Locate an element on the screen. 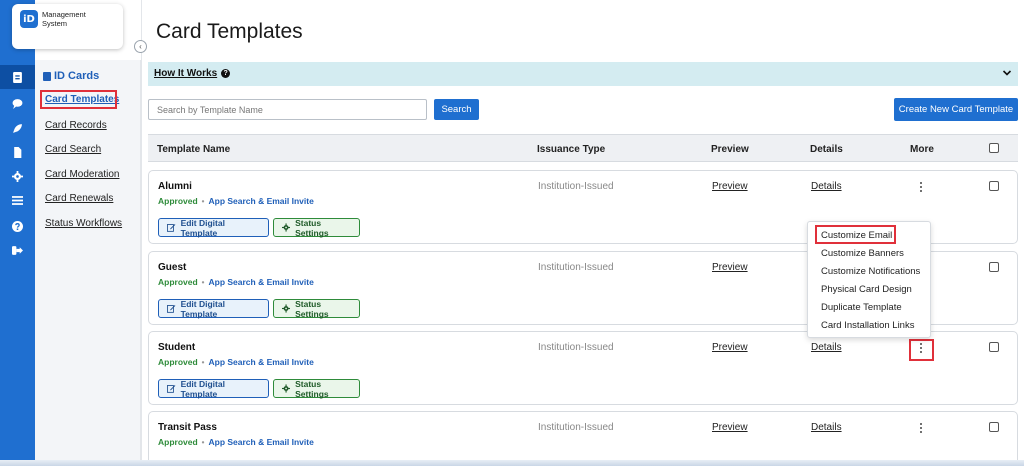  menu-item-duplicate-template: Duplicate Template is located at coordinates (861, 307).